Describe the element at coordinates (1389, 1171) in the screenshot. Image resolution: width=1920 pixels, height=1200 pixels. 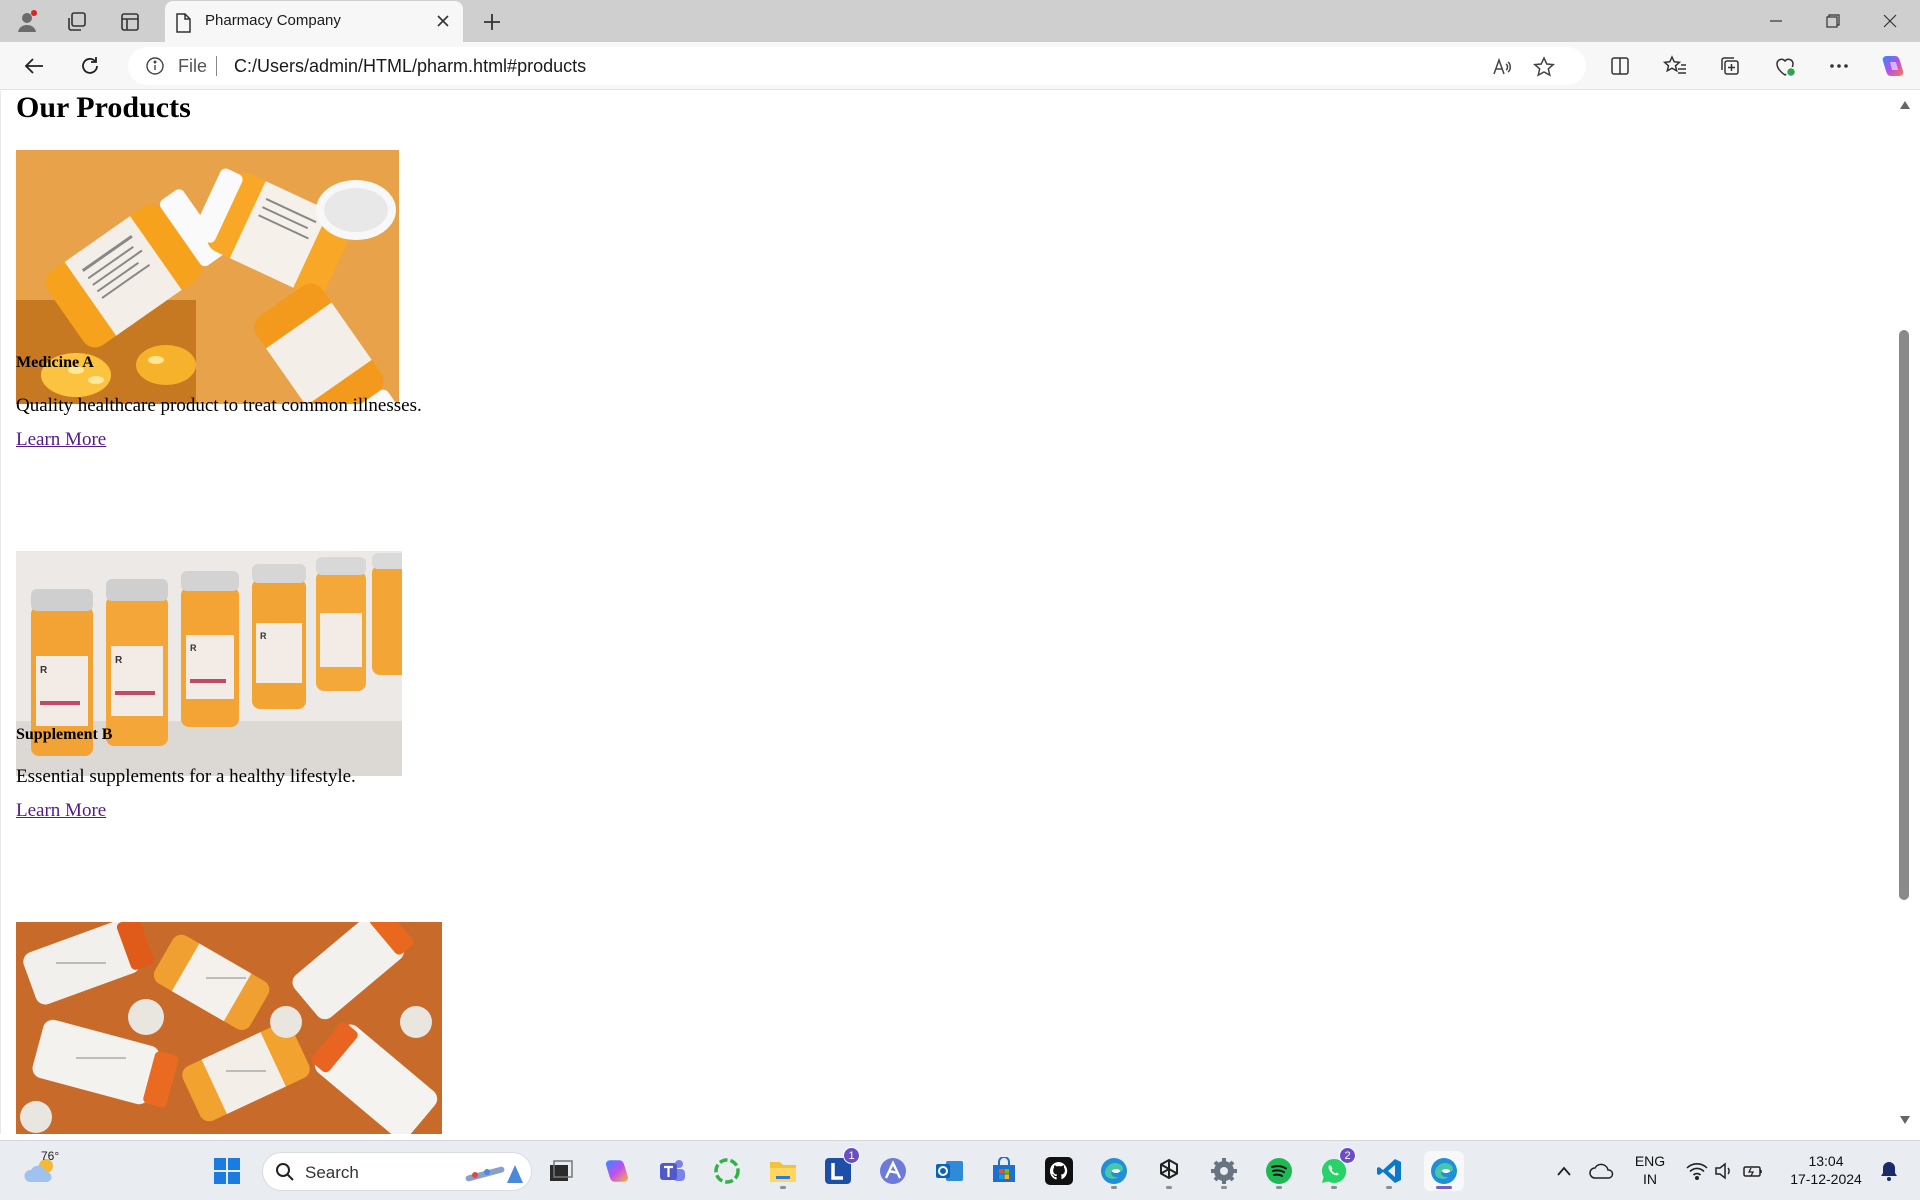
I see `vscode-icon` at that location.